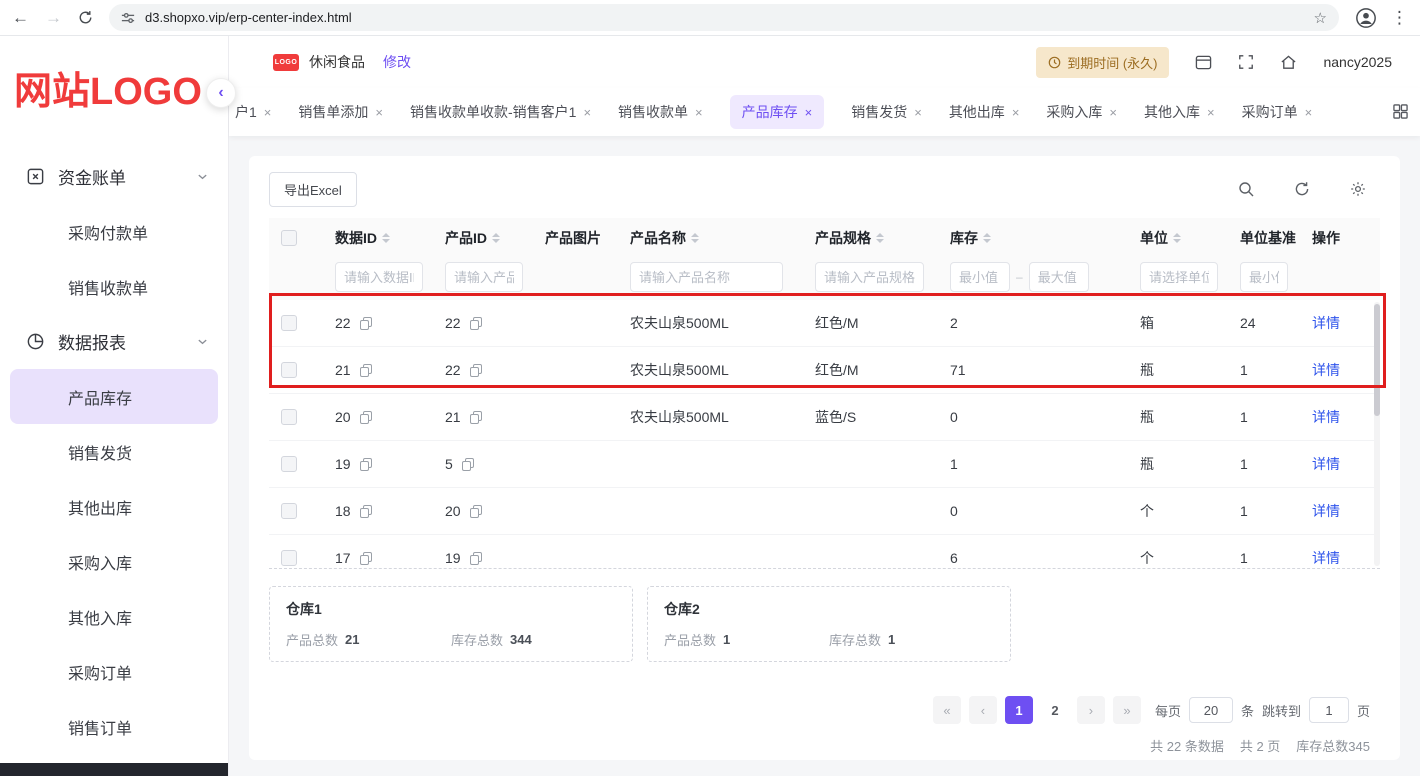 Image resolution: width=1420 pixels, height=776 pixels. I want to click on filter-base-min-input, so click(1264, 277).